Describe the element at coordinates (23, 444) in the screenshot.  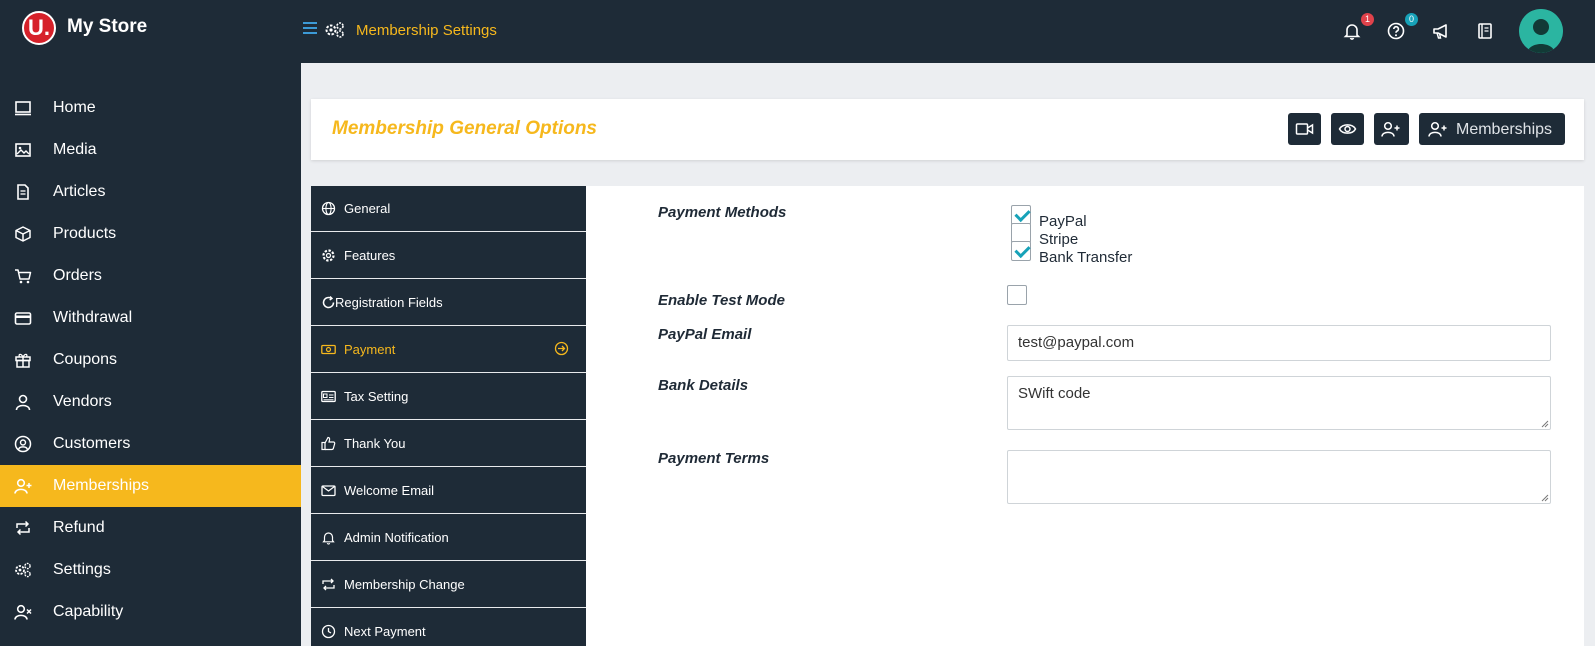
I see `user-circle-icon` at that location.